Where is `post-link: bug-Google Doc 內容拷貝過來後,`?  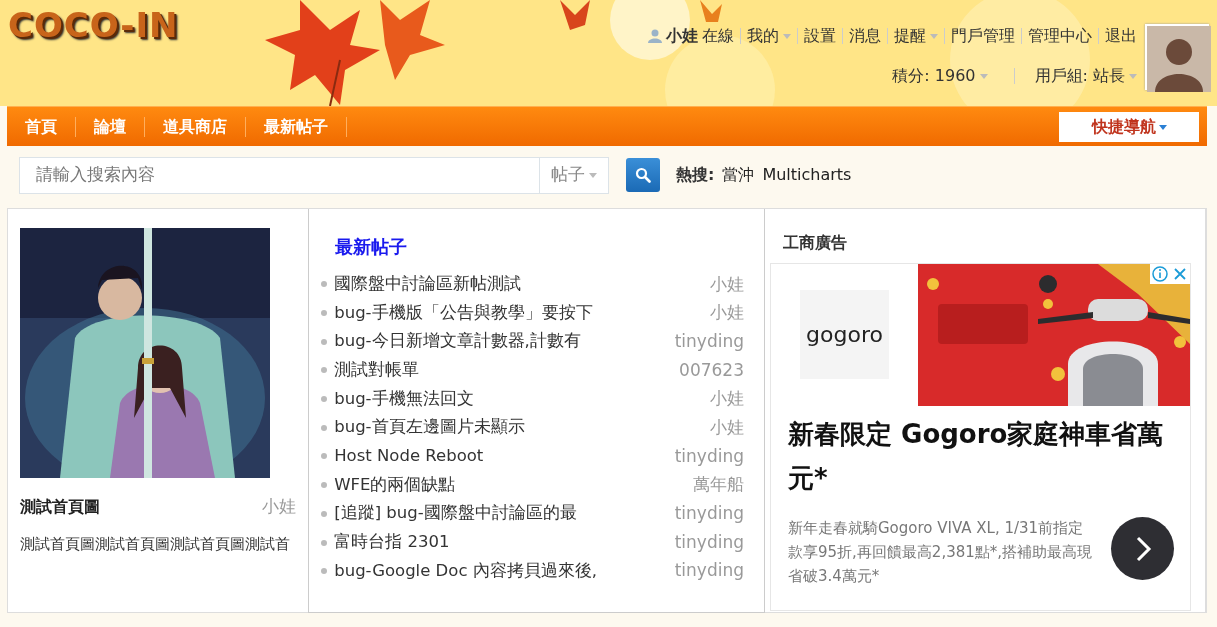
post-link: bug-Google Doc 內容拷貝過來後, is located at coordinates (465, 571).